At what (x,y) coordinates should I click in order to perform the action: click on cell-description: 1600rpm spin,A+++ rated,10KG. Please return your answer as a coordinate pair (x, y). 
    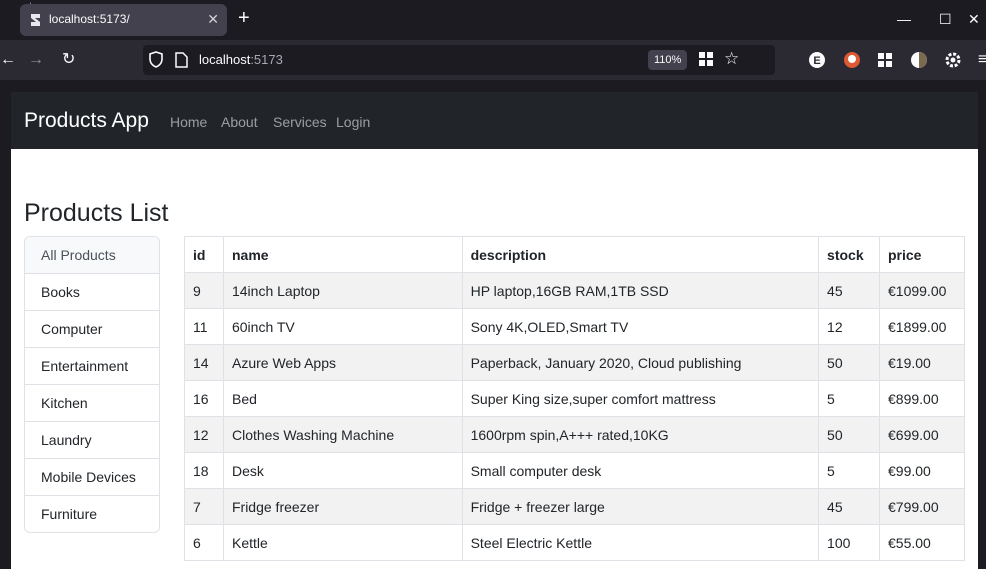
    Looking at the image, I should click on (640, 434).